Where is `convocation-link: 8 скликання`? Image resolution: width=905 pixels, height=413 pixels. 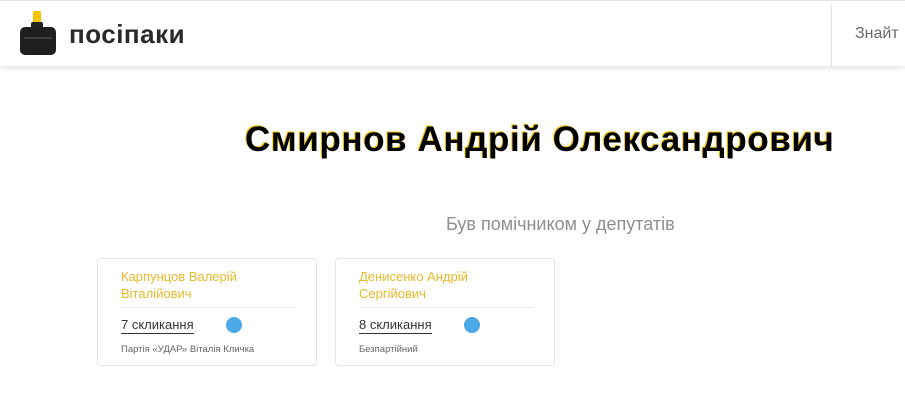
convocation-link: 8 скликання is located at coordinates (395, 325).